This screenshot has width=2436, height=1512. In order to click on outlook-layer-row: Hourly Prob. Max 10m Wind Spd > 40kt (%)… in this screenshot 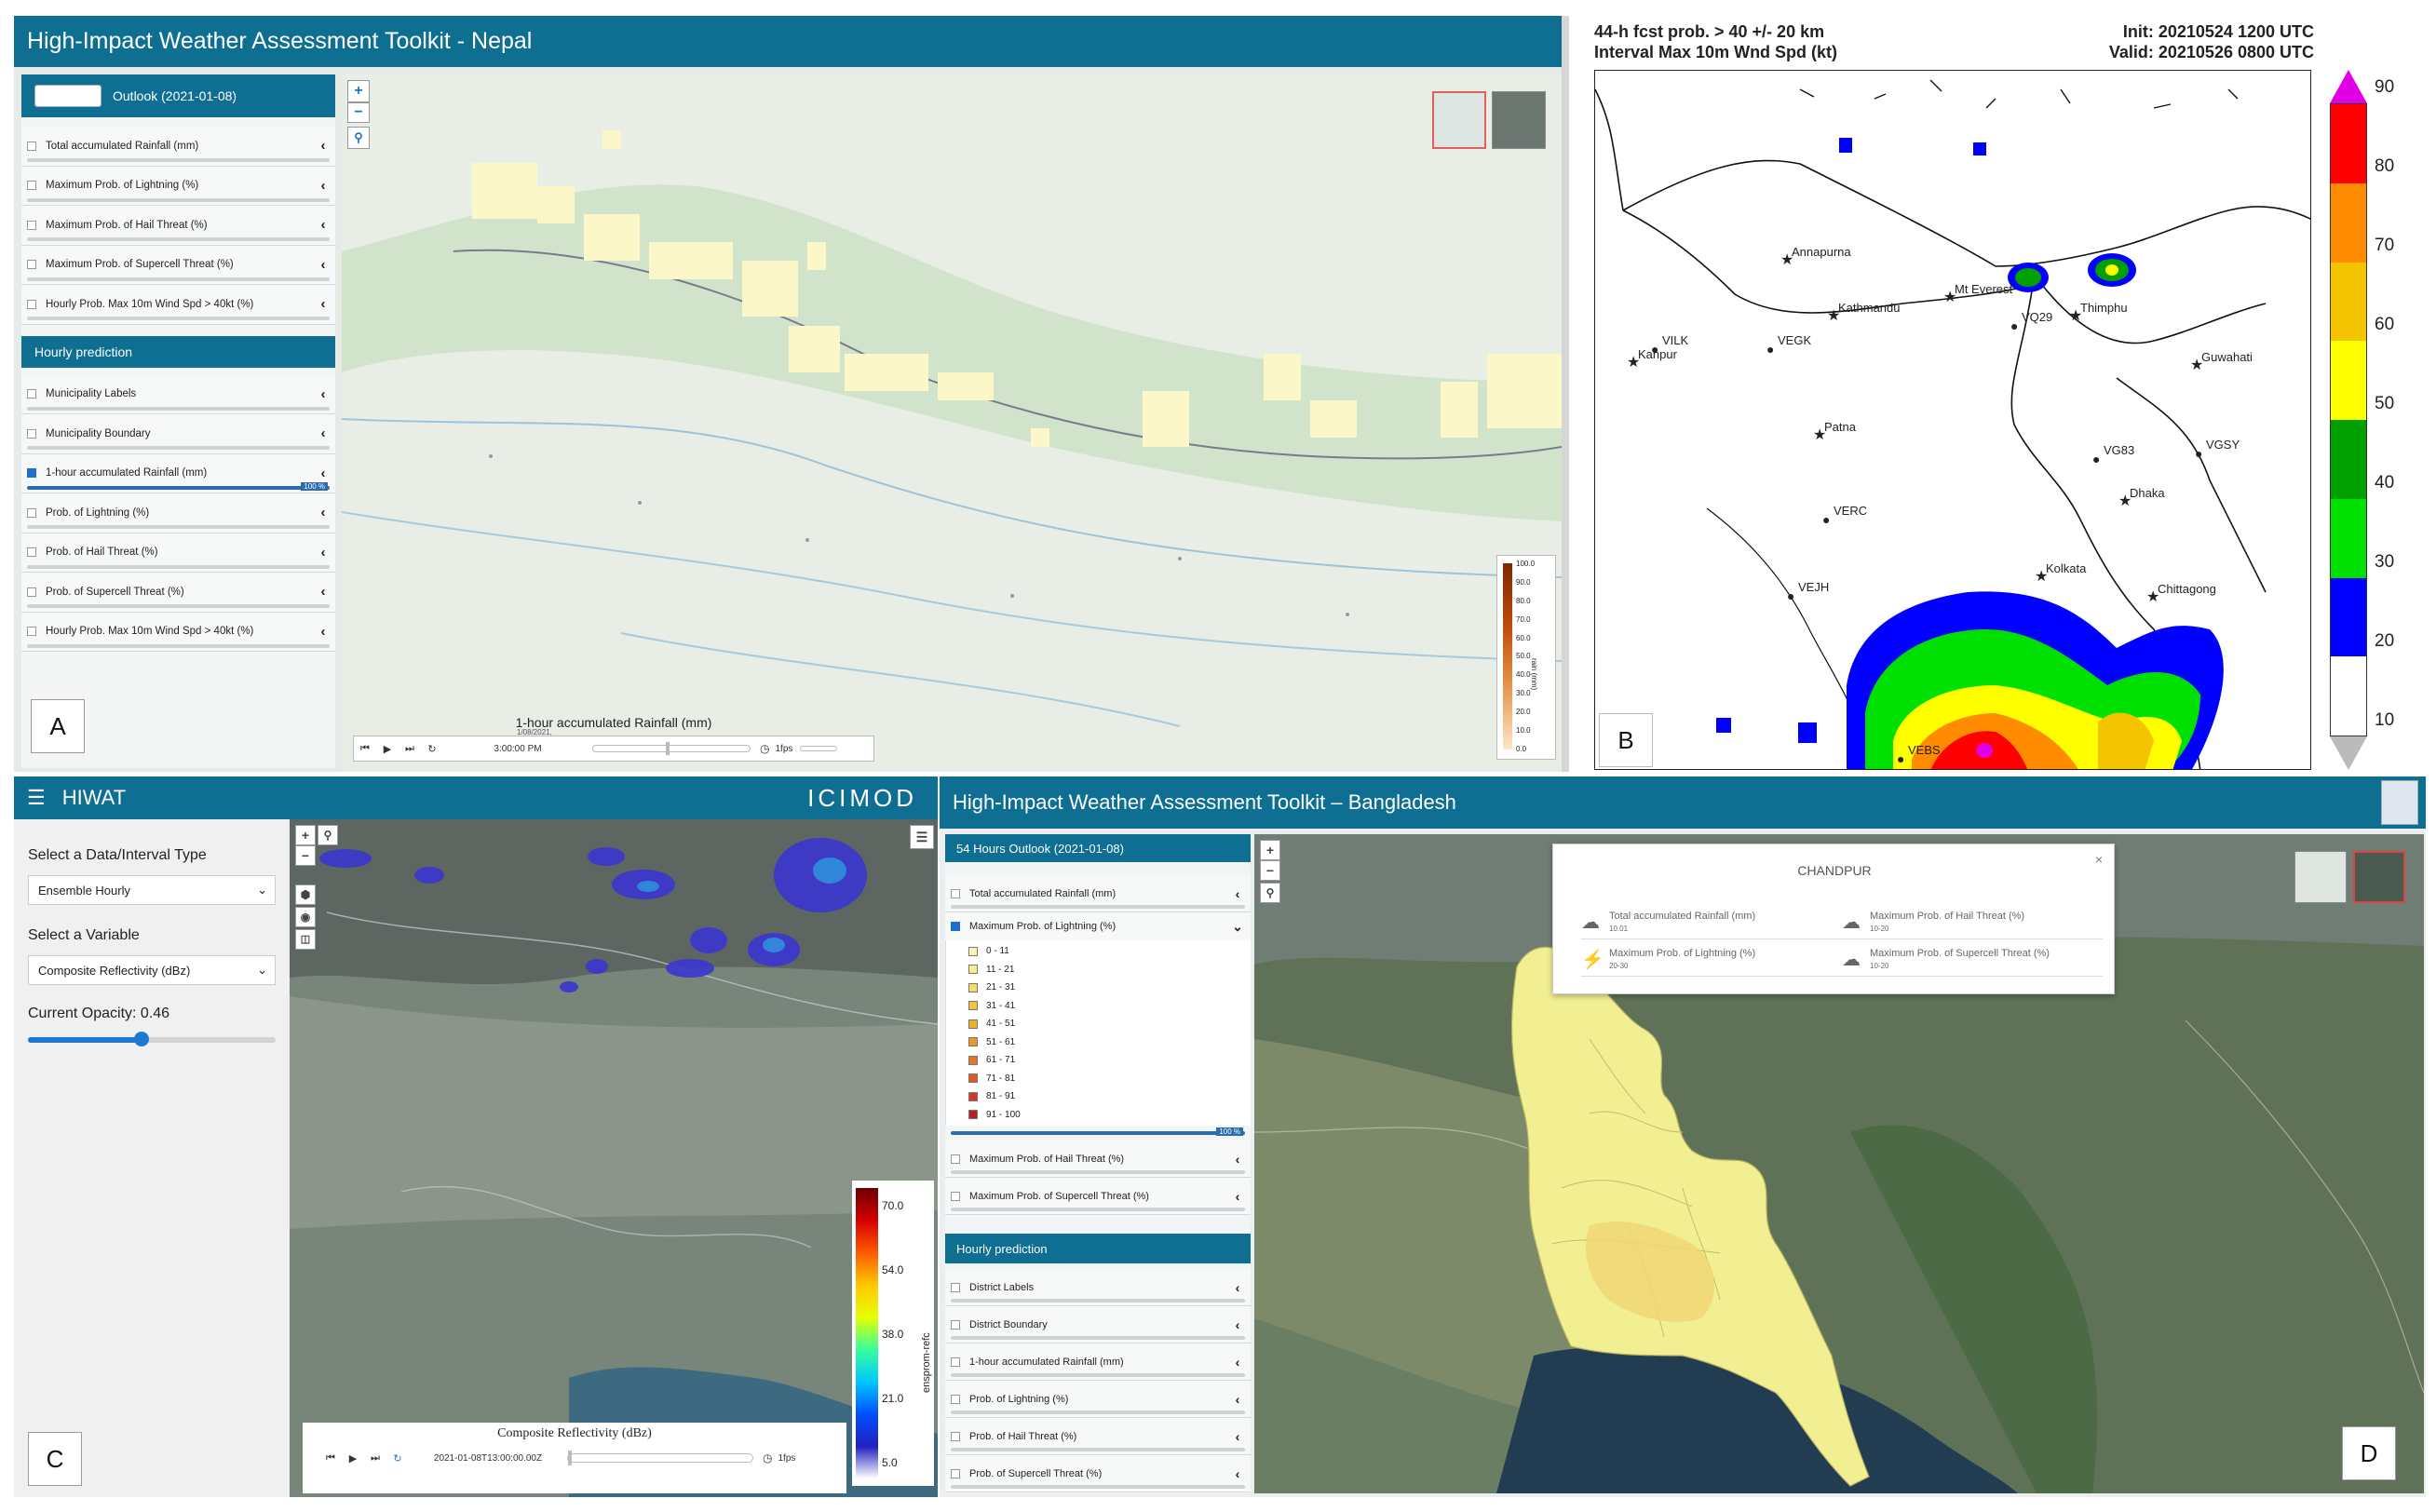, I will do `click(178, 305)`.